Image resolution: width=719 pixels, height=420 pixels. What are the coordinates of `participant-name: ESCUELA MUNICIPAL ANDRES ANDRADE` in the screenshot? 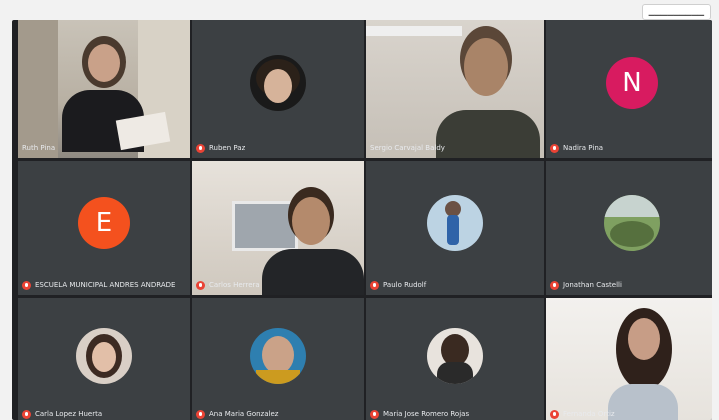 It's located at (105, 285).